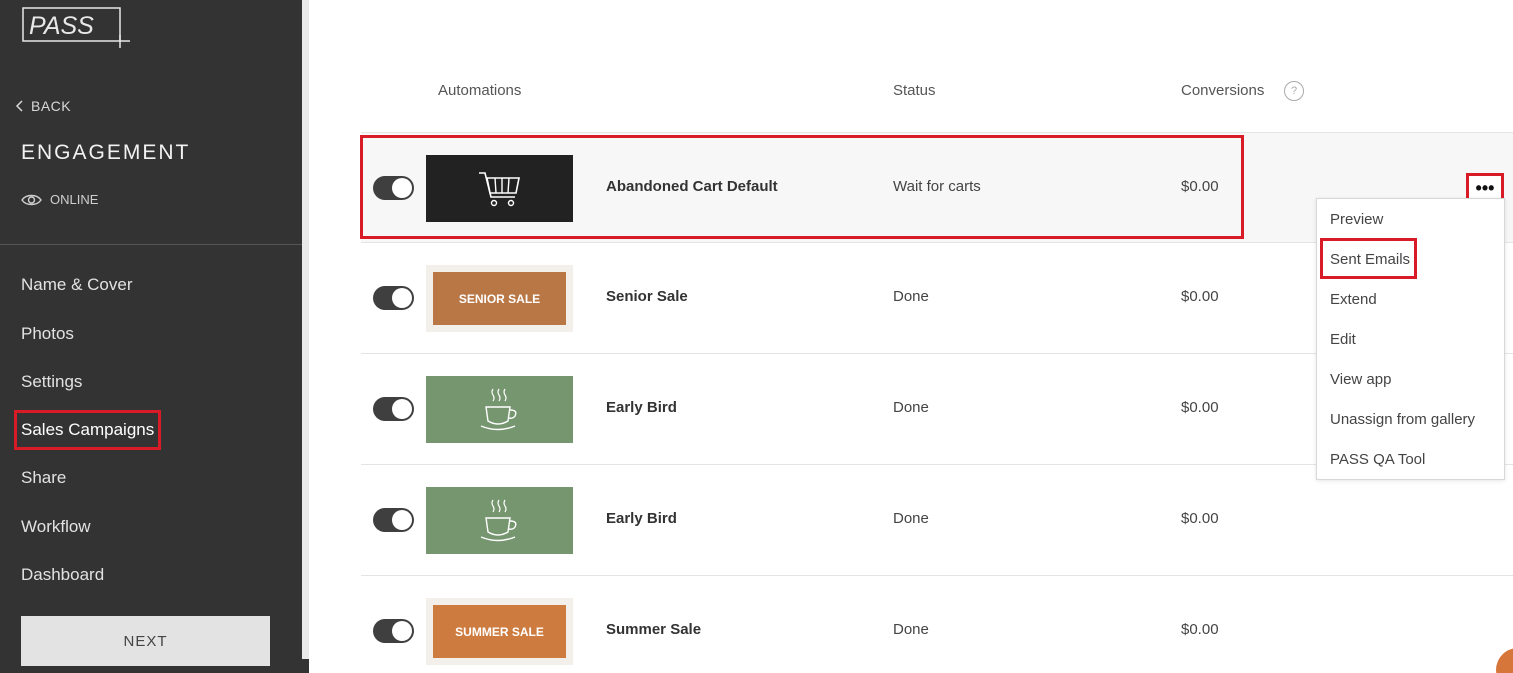 This screenshot has height=673, width=1513. Describe the element at coordinates (145, 641) in the screenshot. I see `next-button: NEXT` at that location.